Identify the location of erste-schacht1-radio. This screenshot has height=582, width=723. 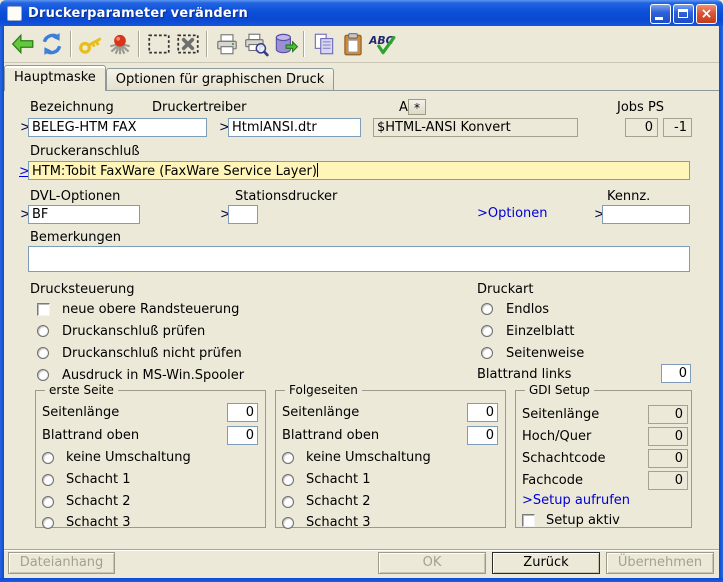
(48, 480).